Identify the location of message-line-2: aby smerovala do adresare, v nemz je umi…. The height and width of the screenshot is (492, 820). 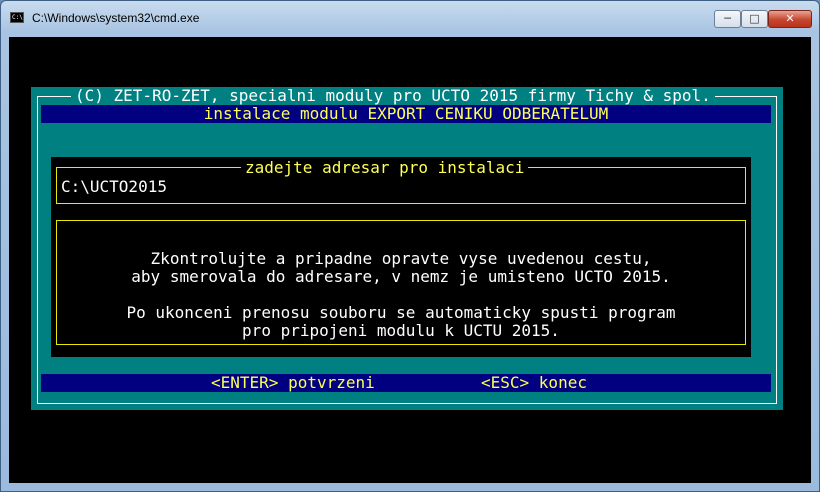
(401, 276).